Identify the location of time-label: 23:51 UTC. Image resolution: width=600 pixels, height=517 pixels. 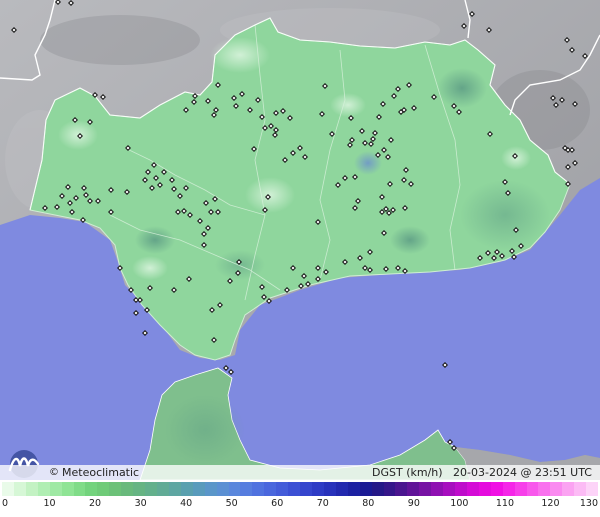
(563, 472).